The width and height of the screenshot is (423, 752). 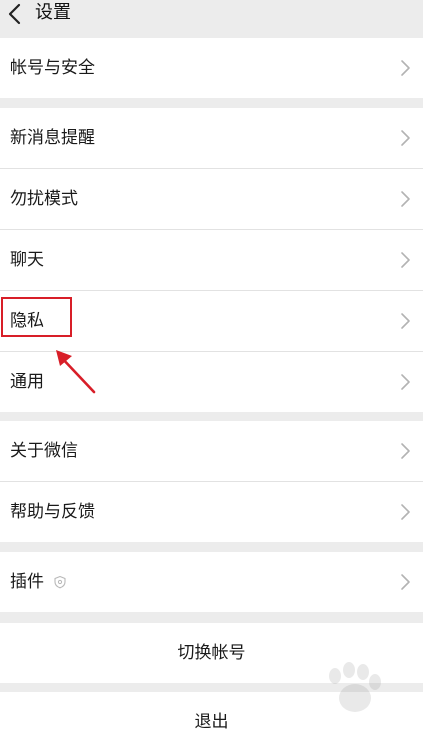 I want to click on menu-item-label: 聊天, so click(x=27, y=260).